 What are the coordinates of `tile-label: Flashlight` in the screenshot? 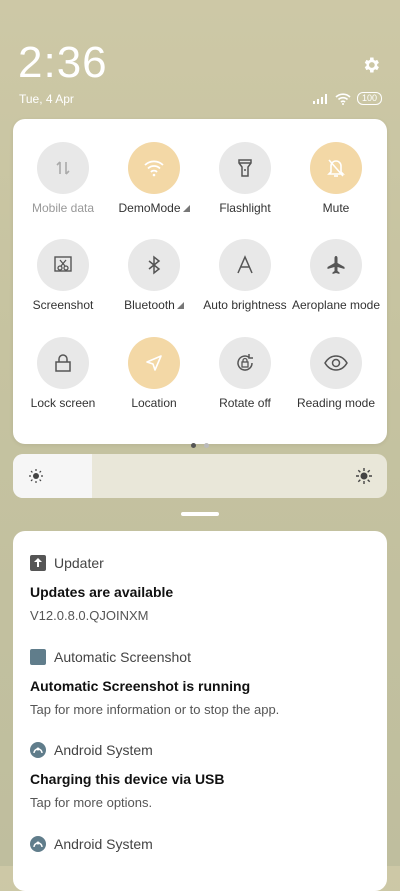 It's located at (245, 208).